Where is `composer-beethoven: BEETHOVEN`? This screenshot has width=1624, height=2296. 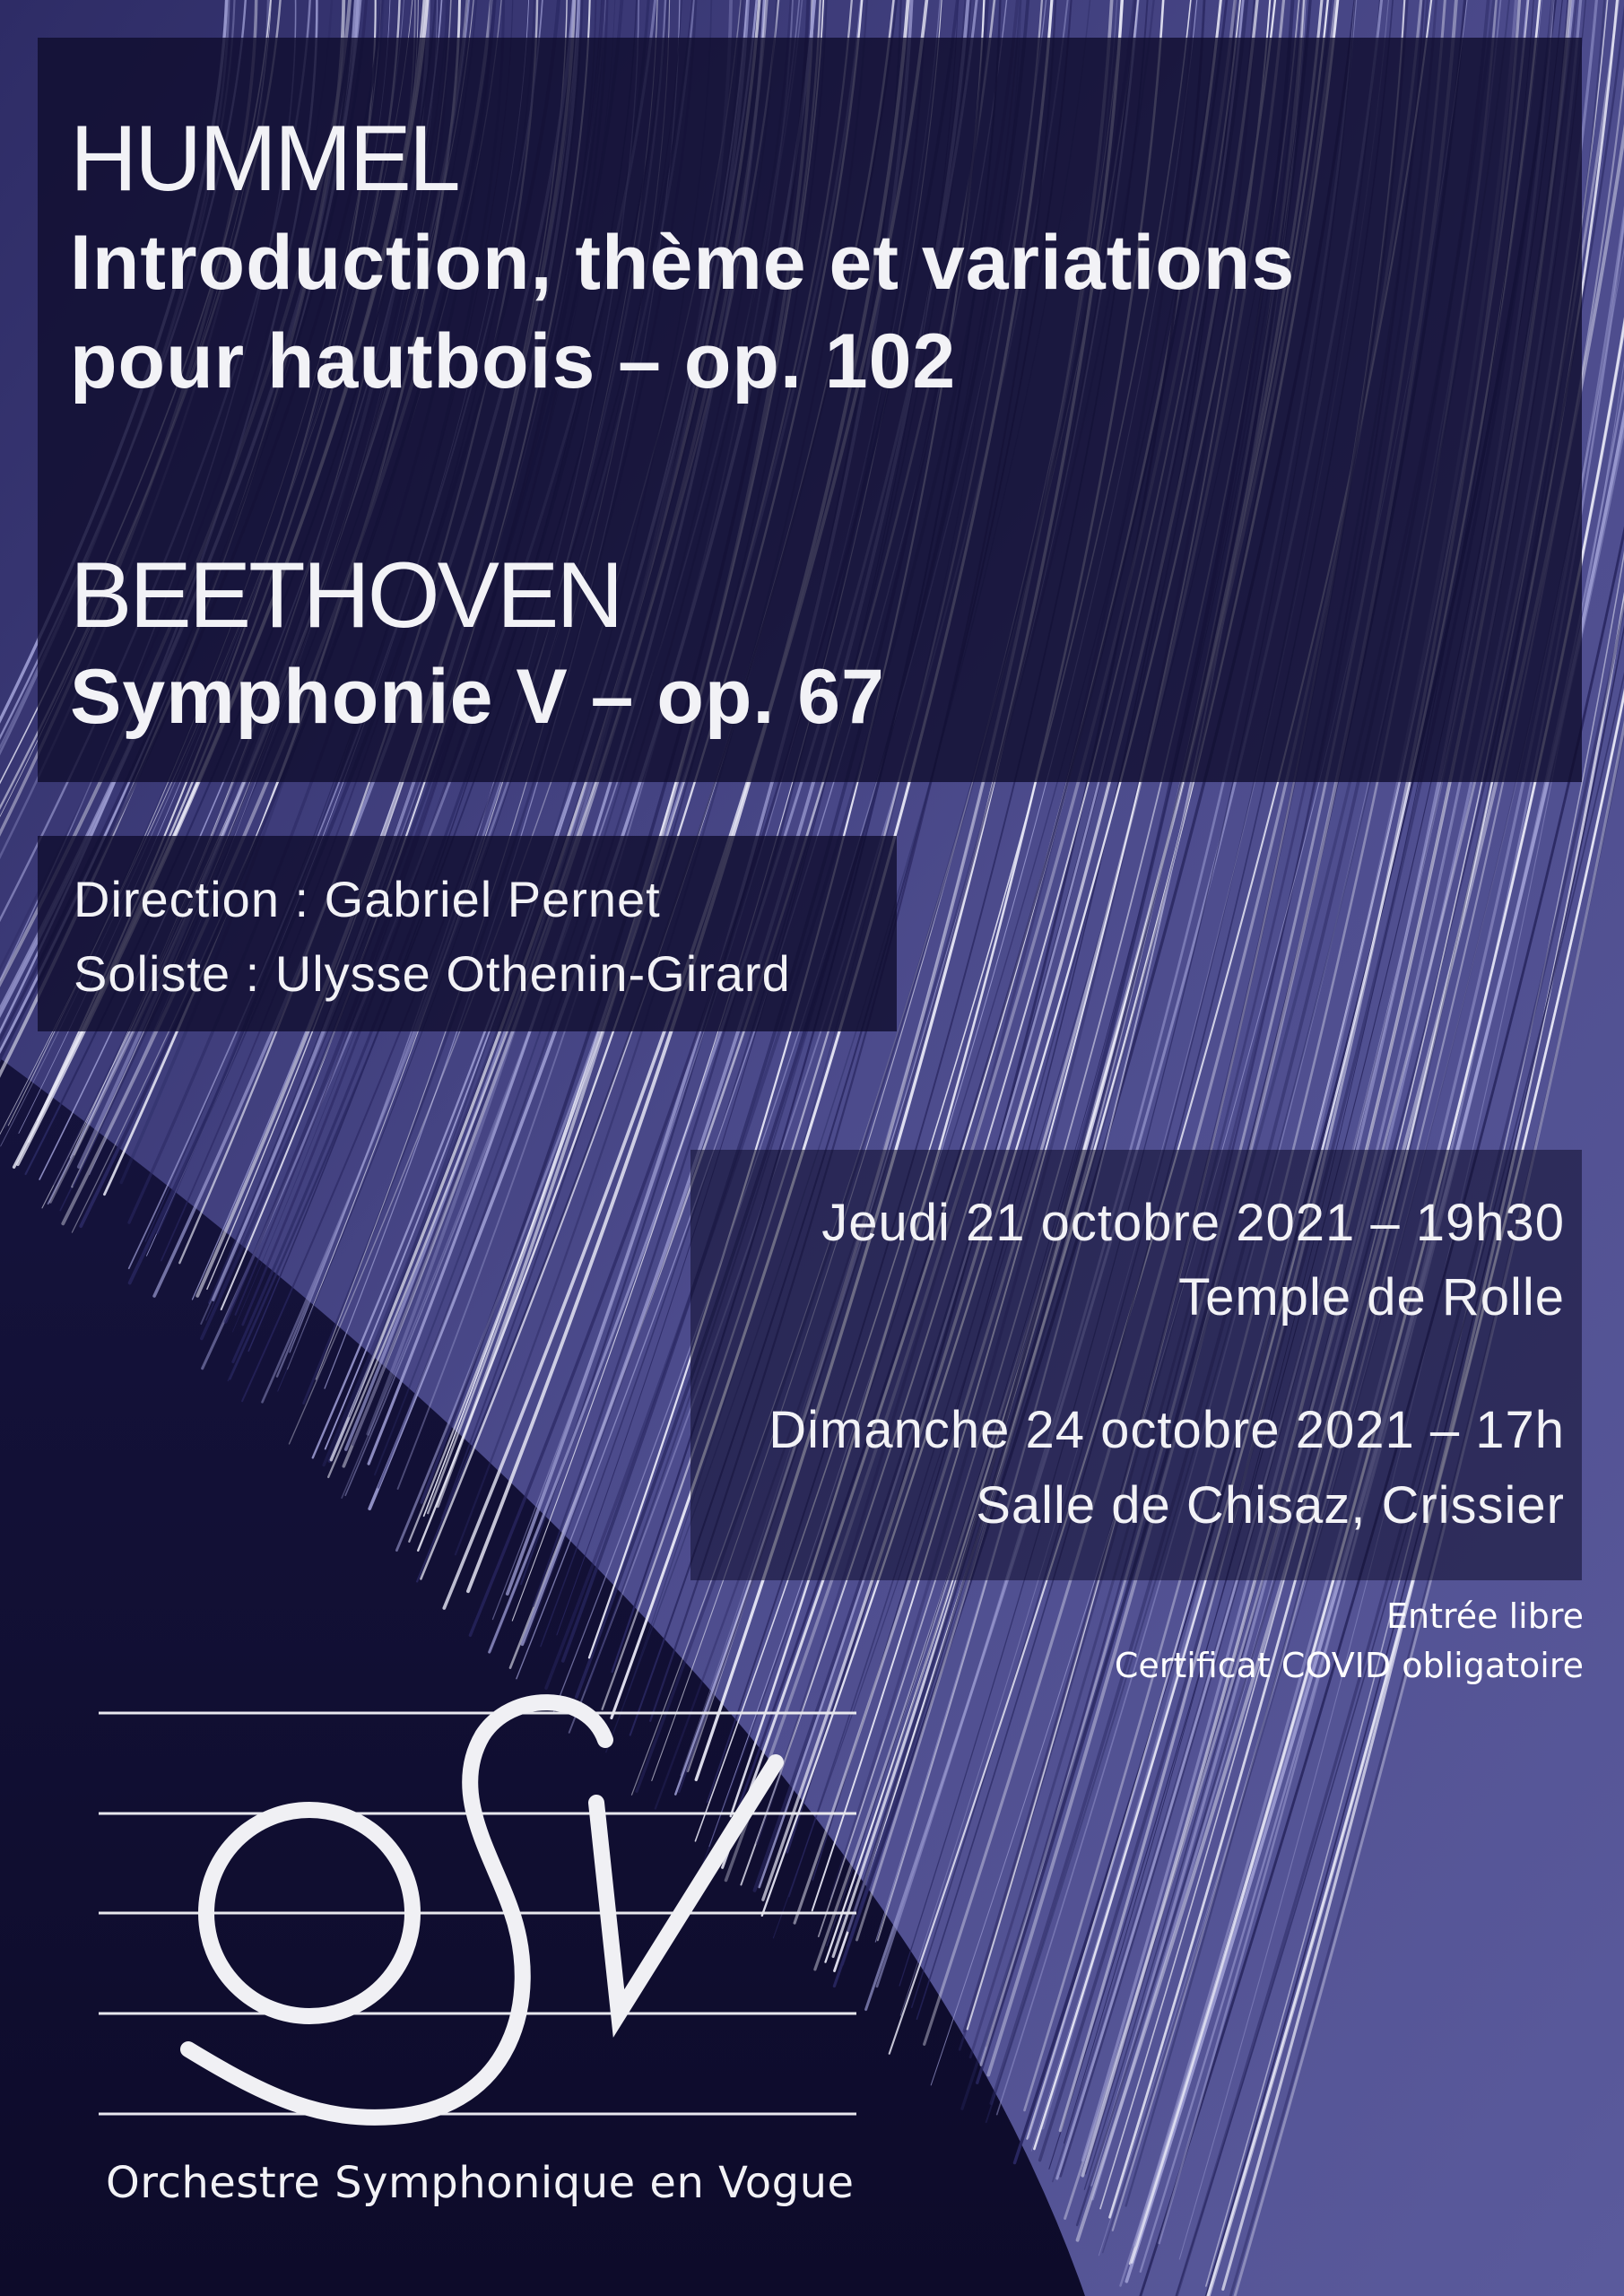
composer-beethoven: BEETHOVEN is located at coordinates (346, 596).